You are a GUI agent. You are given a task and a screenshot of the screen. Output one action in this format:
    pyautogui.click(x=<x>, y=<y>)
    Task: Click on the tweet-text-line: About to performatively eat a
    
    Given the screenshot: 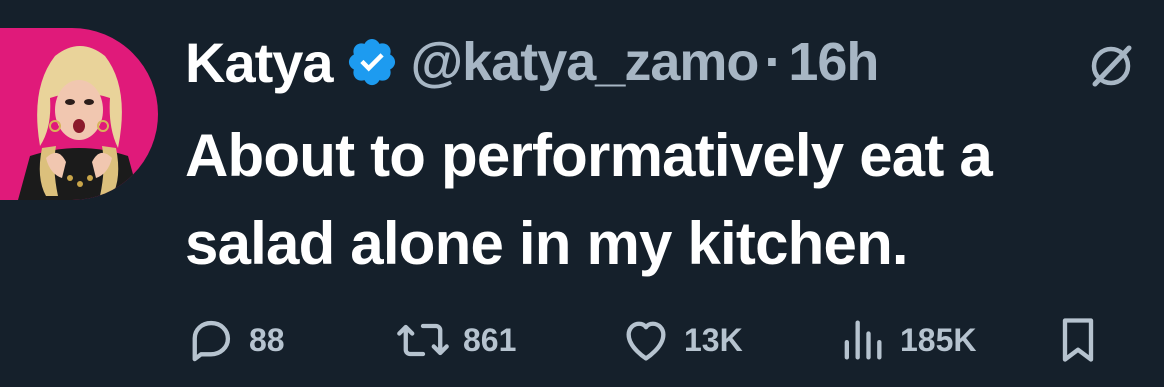 What is the action you would take?
    pyautogui.click(x=589, y=155)
    